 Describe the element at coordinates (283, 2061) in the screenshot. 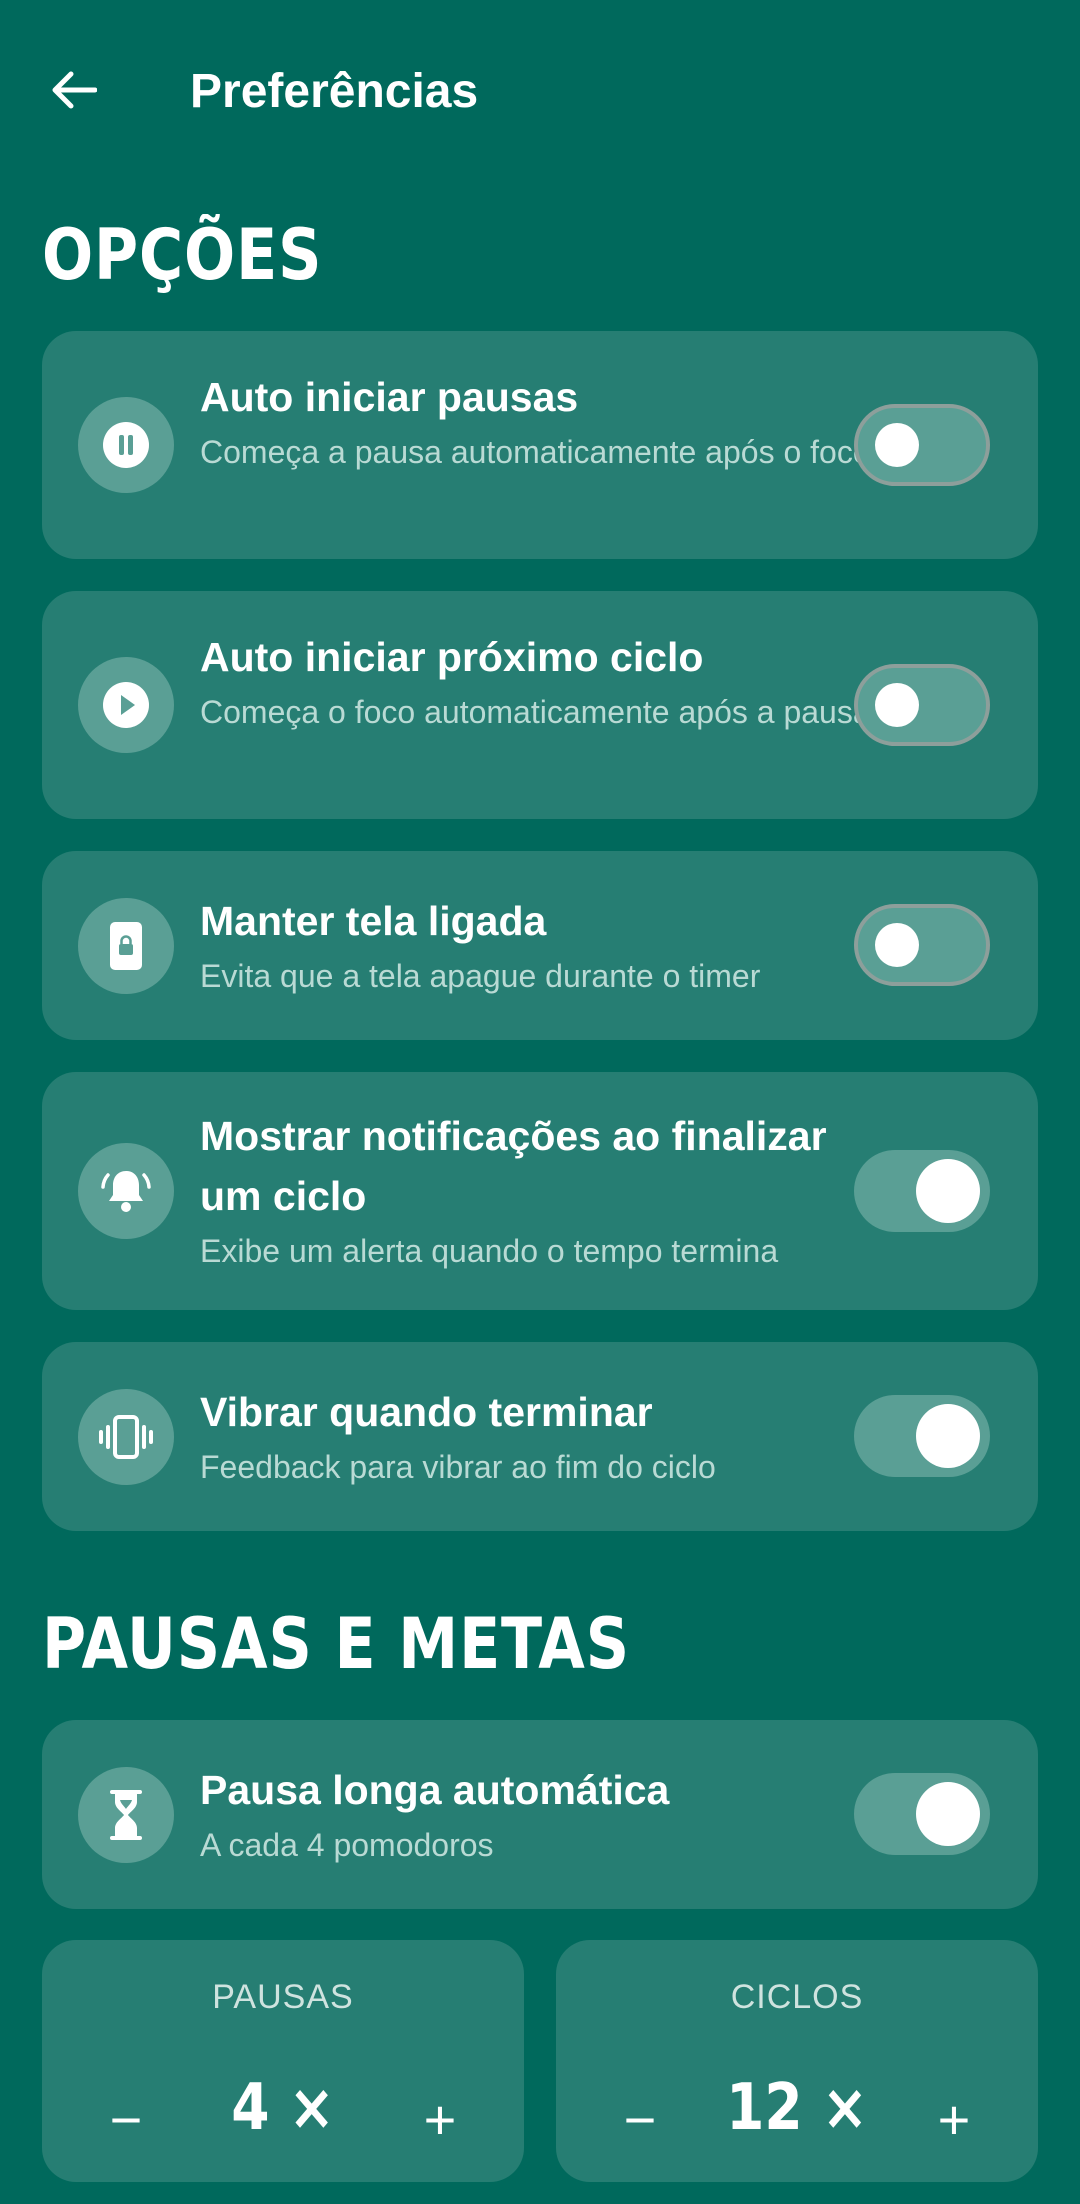

I see `pauses-stepper: PAUSAS − 4 × +` at that location.